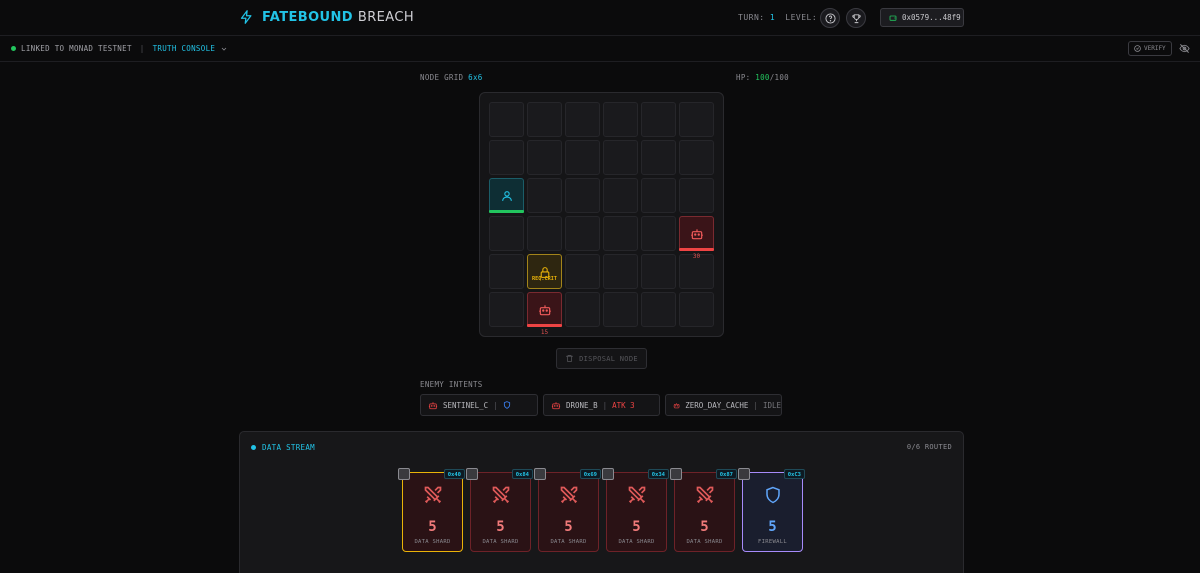 This screenshot has height=573, width=1200. I want to click on leaderboard-button, so click(856, 18).